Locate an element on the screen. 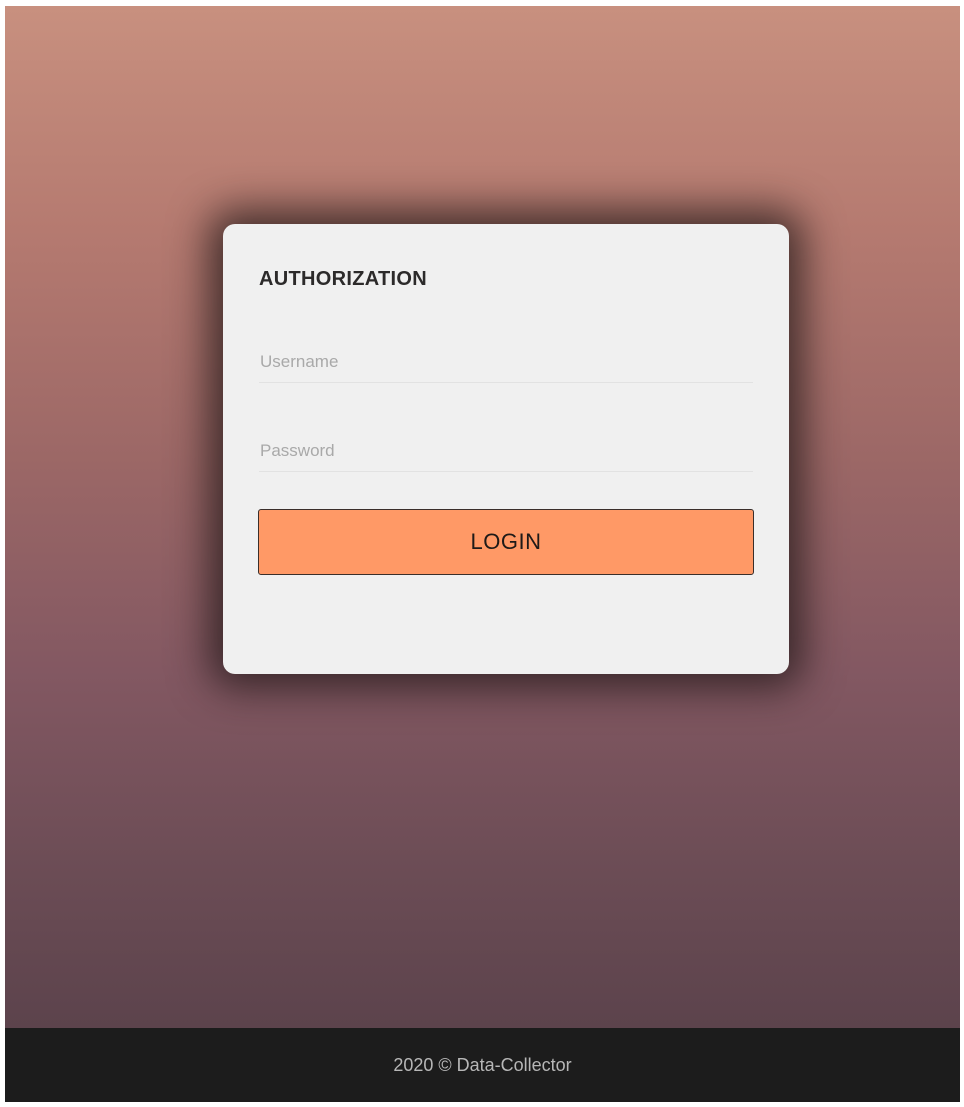  username-input is located at coordinates (506, 362).